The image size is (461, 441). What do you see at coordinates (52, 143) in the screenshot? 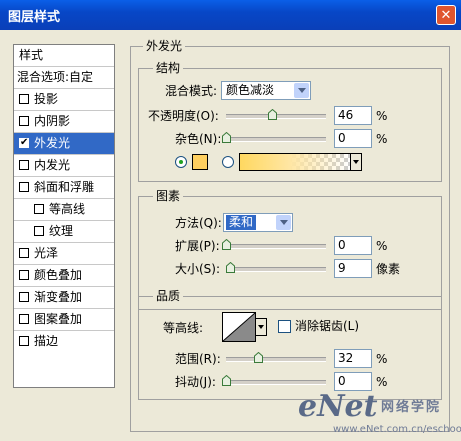
I see `outer-glow-label: 外发光` at bounding box center [52, 143].